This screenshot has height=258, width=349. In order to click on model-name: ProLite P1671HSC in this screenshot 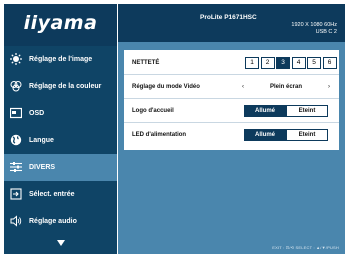, I will do `click(228, 17)`.